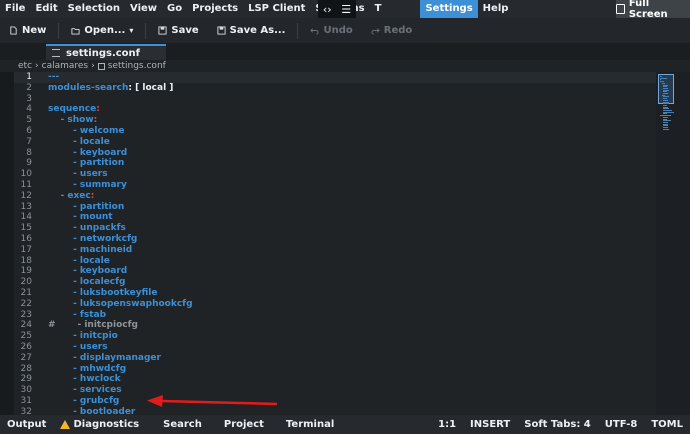 This screenshot has height=434, width=690. What do you see at coordinates (244, 424) in the screenshot?
I see `project-tab: Project` at bounding box center [244, 424].